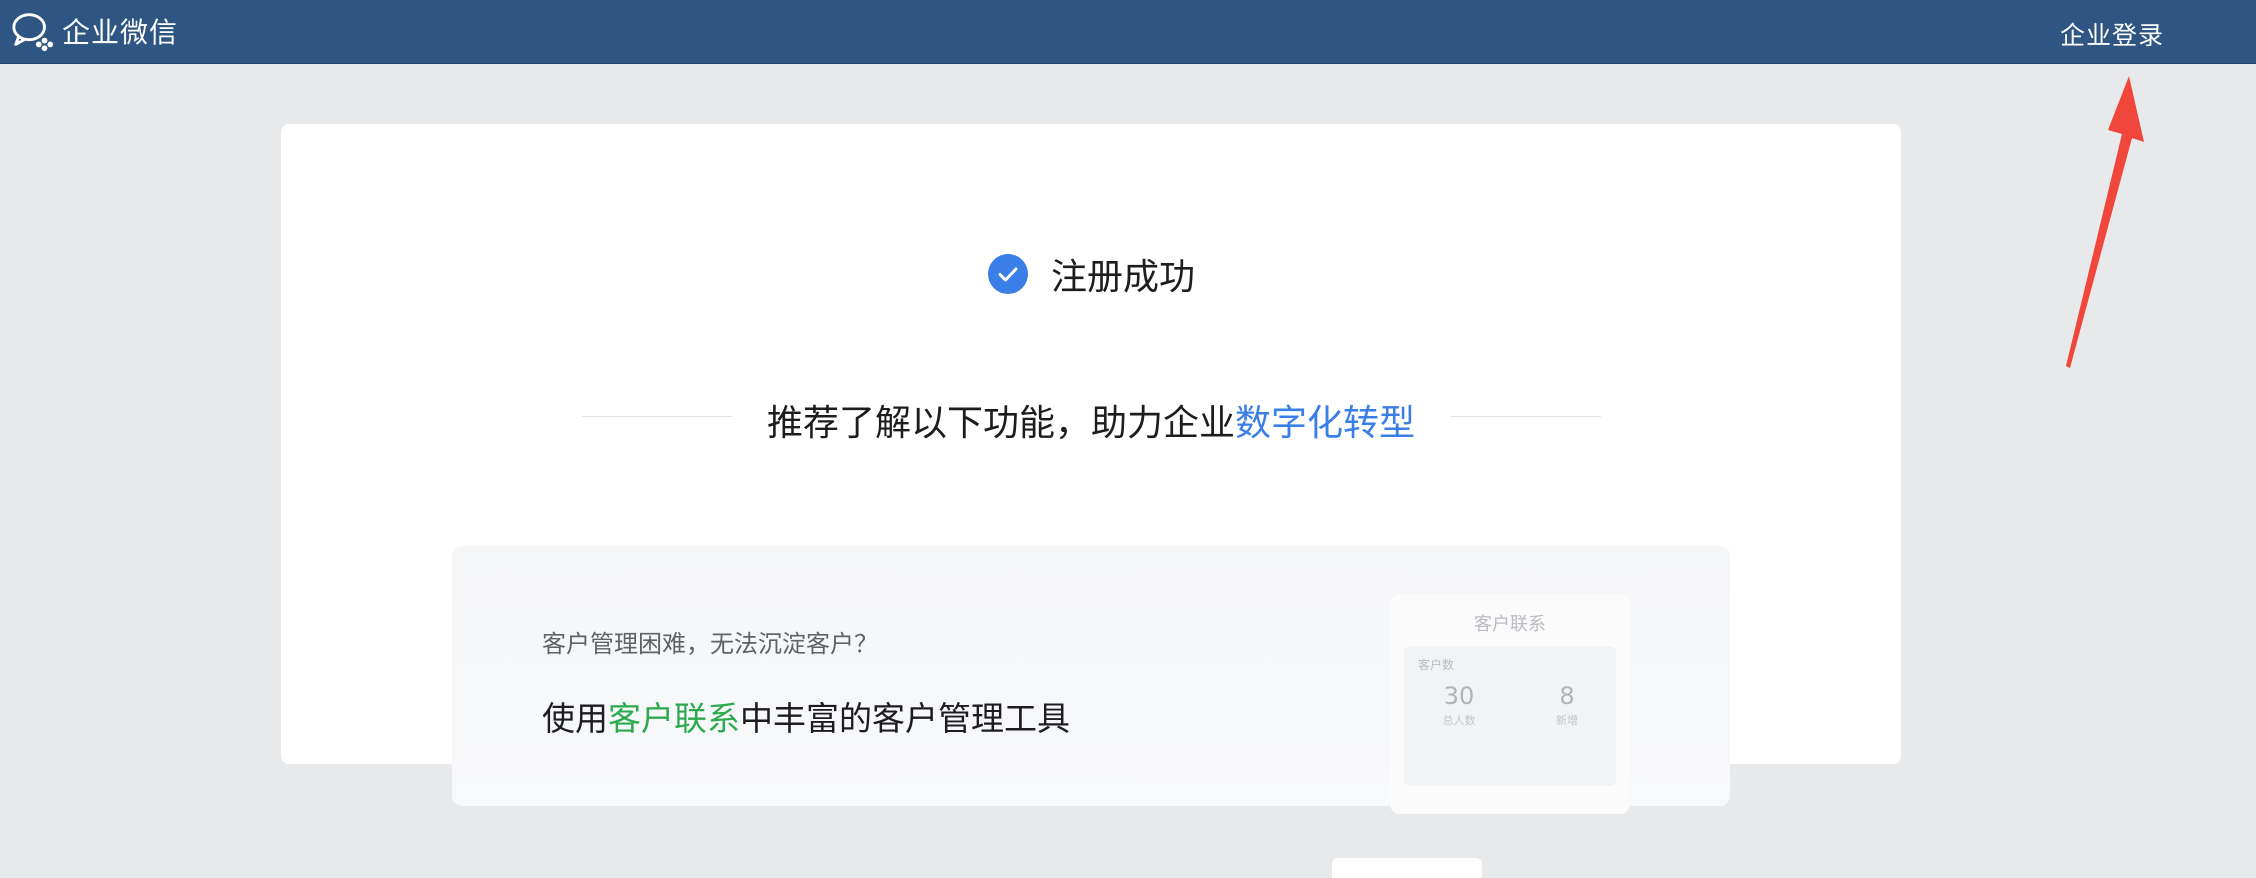 The height and width of the screenshot is (878, 2256). I want to click on recommend-text: 推荐了解以下功能，助力企业数字化转型, so click(1091, 420).